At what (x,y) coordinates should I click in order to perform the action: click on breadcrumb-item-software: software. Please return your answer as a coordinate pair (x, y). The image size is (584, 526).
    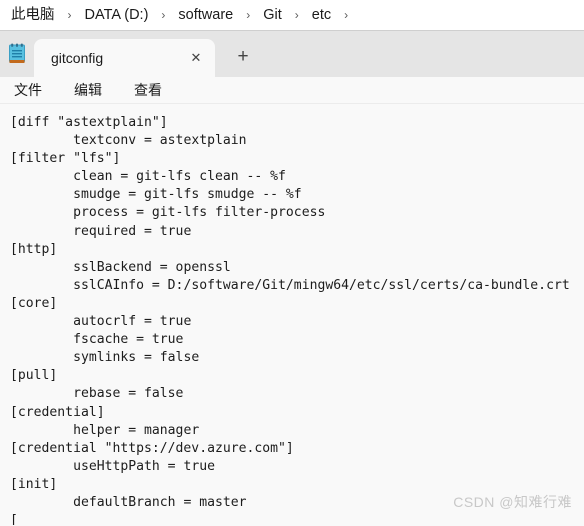
    Looking at the image, I should click on (205, 15).